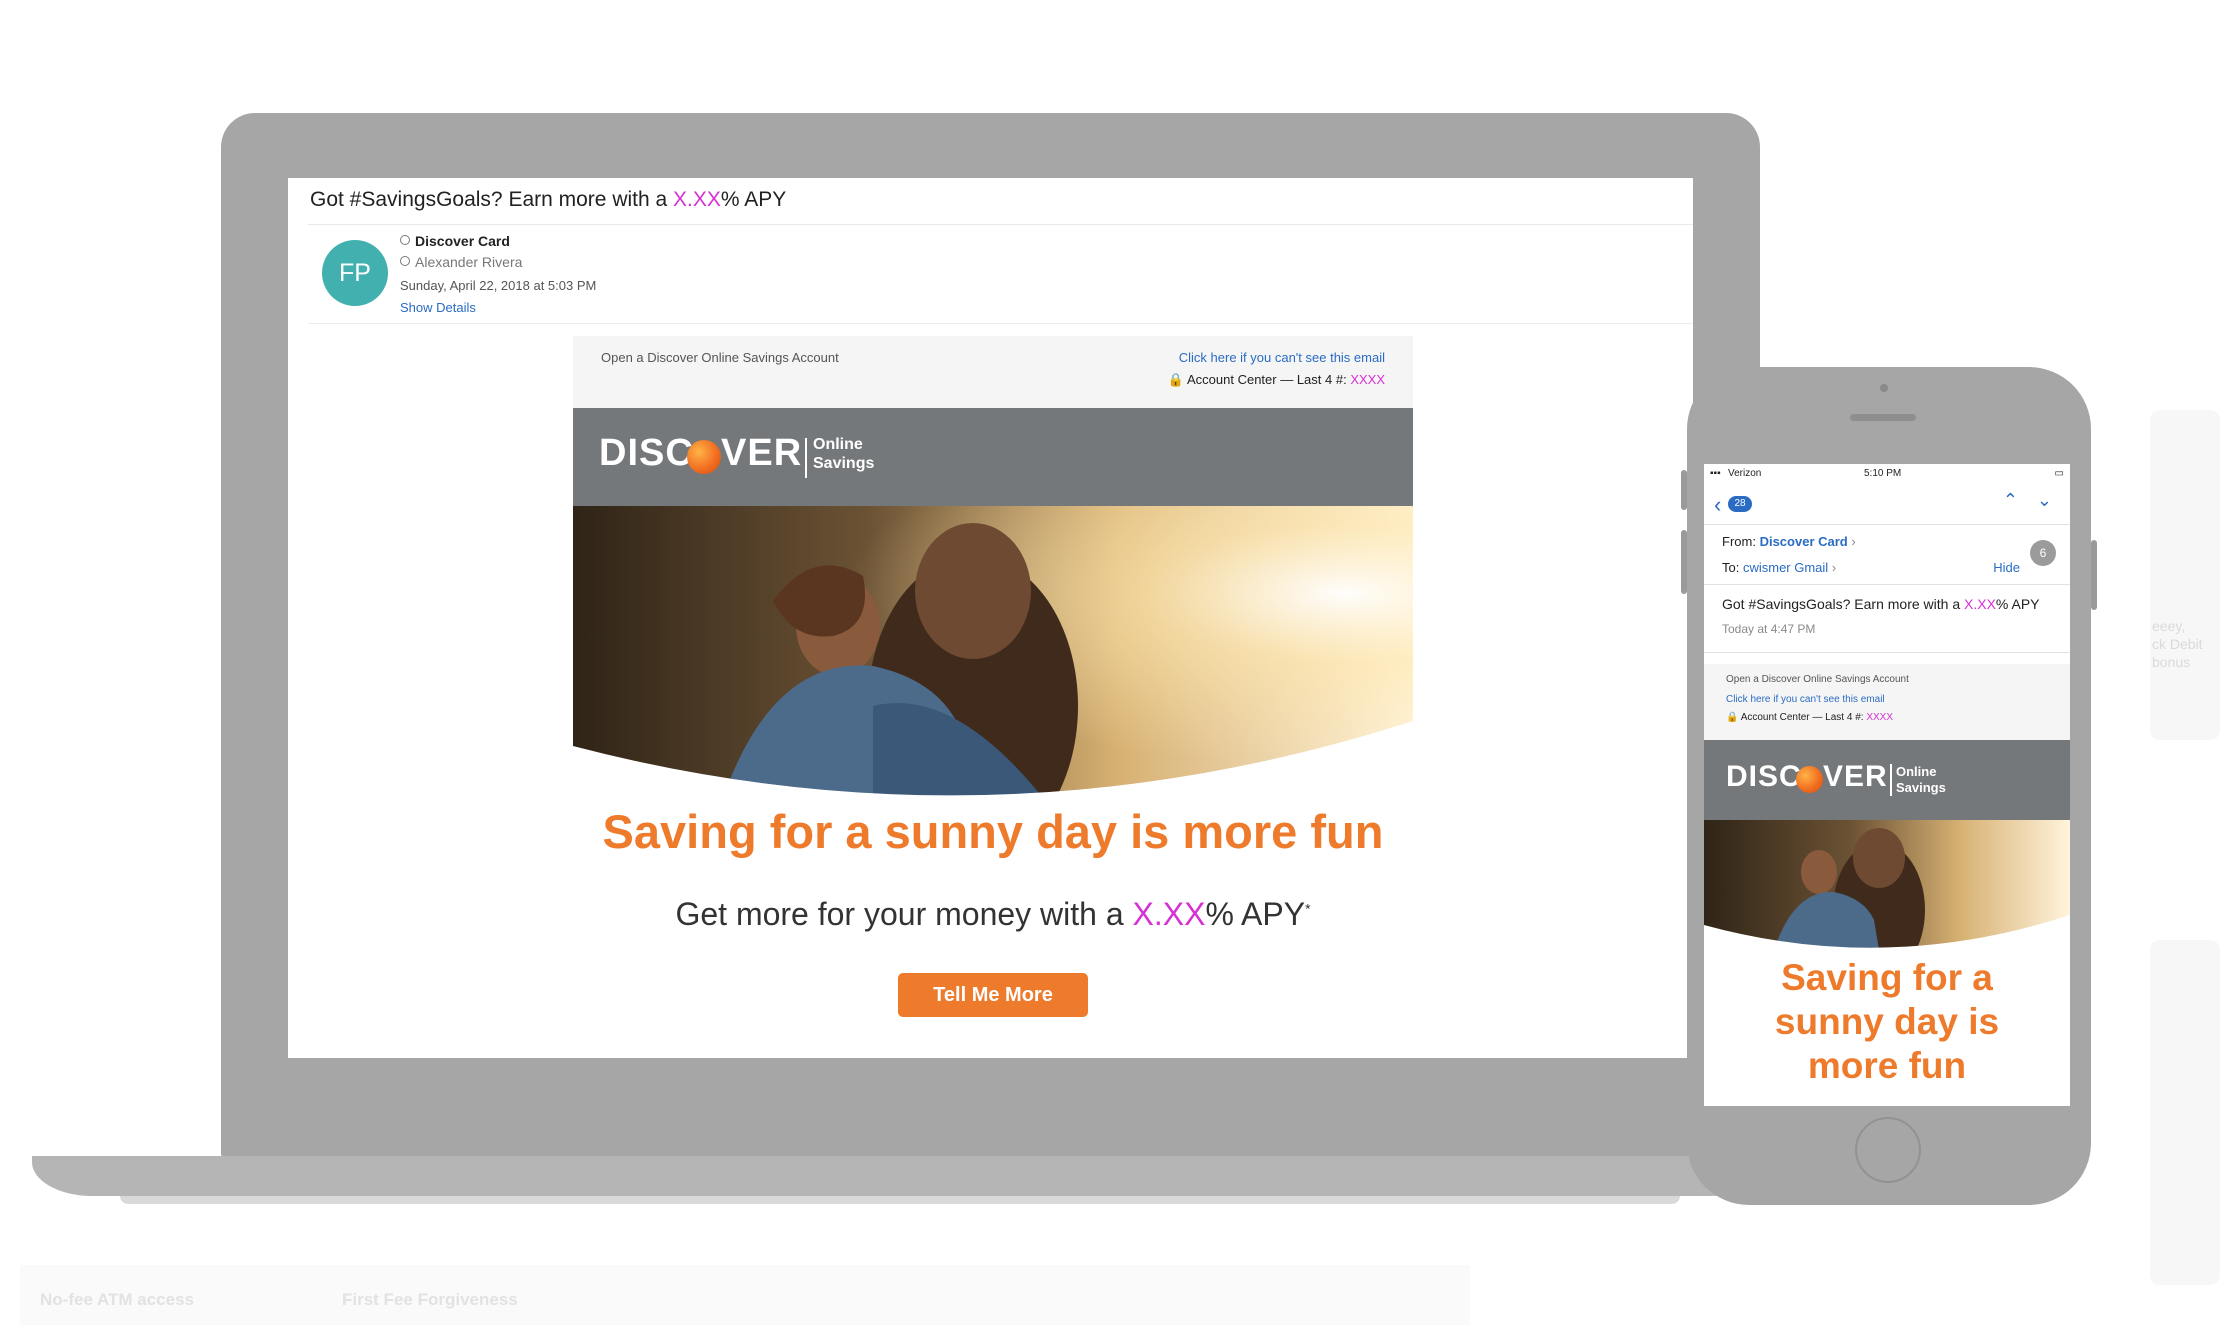 The height and width of the screenshot is (1338, 2228). Describe the element at coordinates (430, 1299) in the screenshot. I see `background-feature-fee: First Fee Forgiveness` at that location.